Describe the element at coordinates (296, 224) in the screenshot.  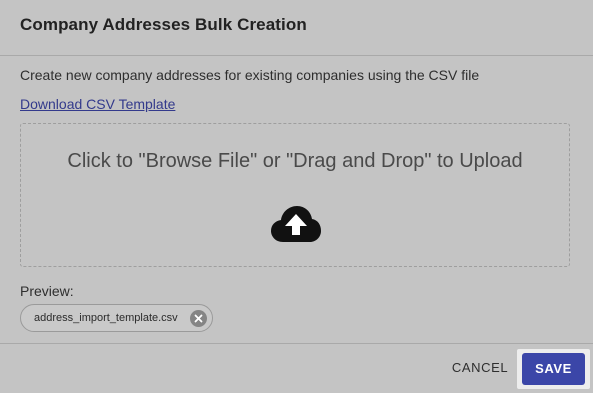
I see `cloud-upload-icon` at that location.